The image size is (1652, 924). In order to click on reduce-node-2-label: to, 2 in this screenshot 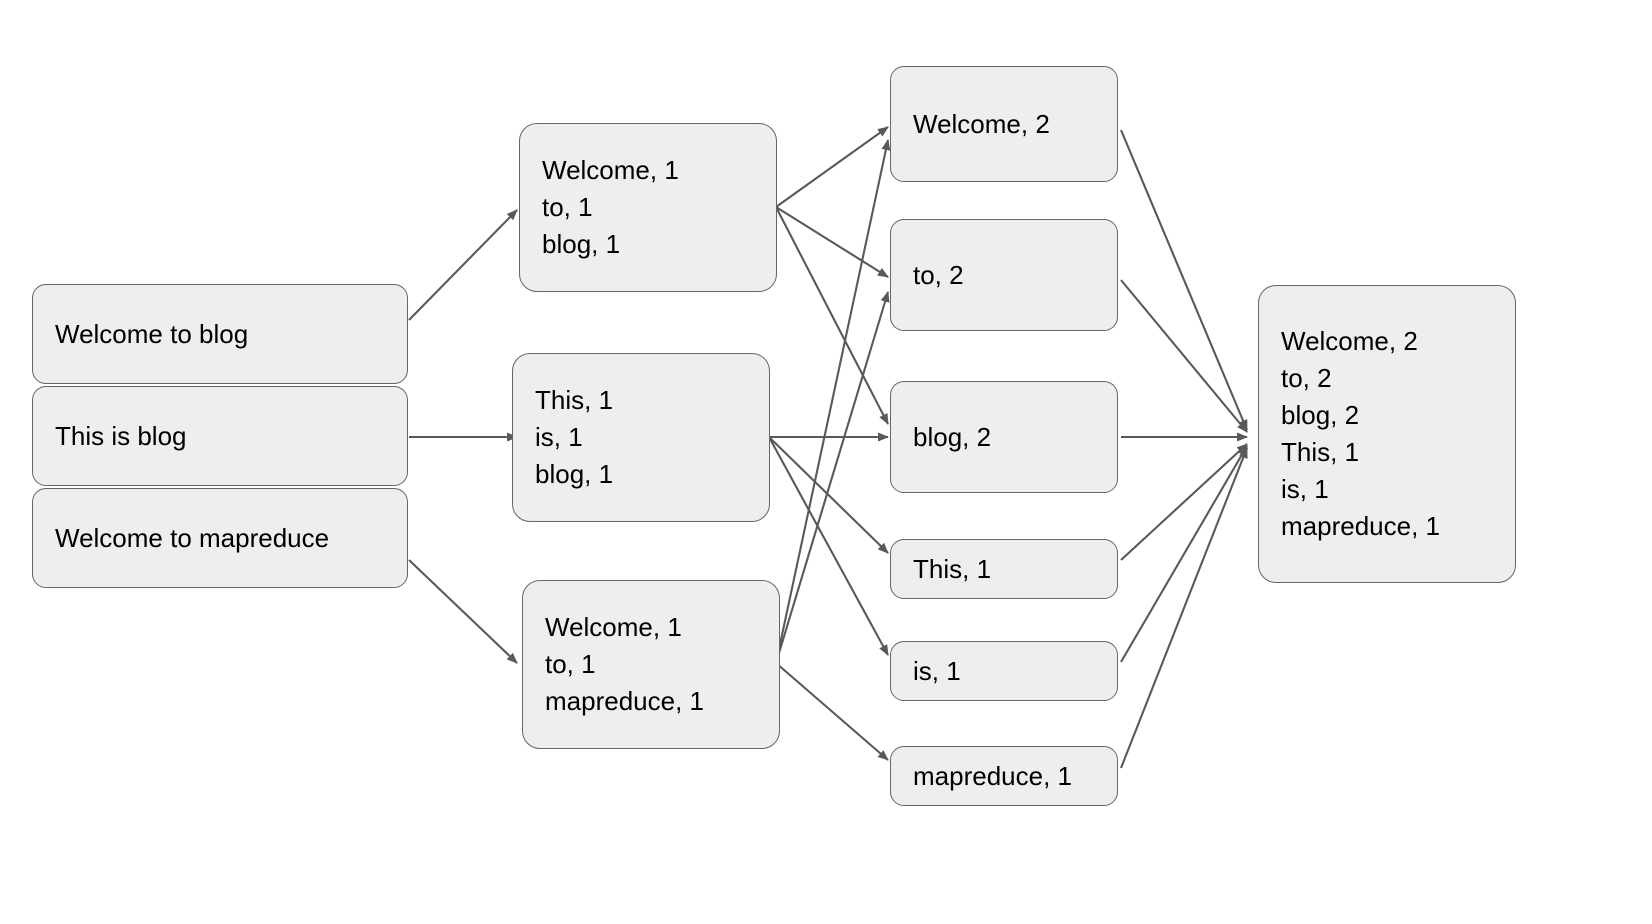, I will do `click(938, 274)`.